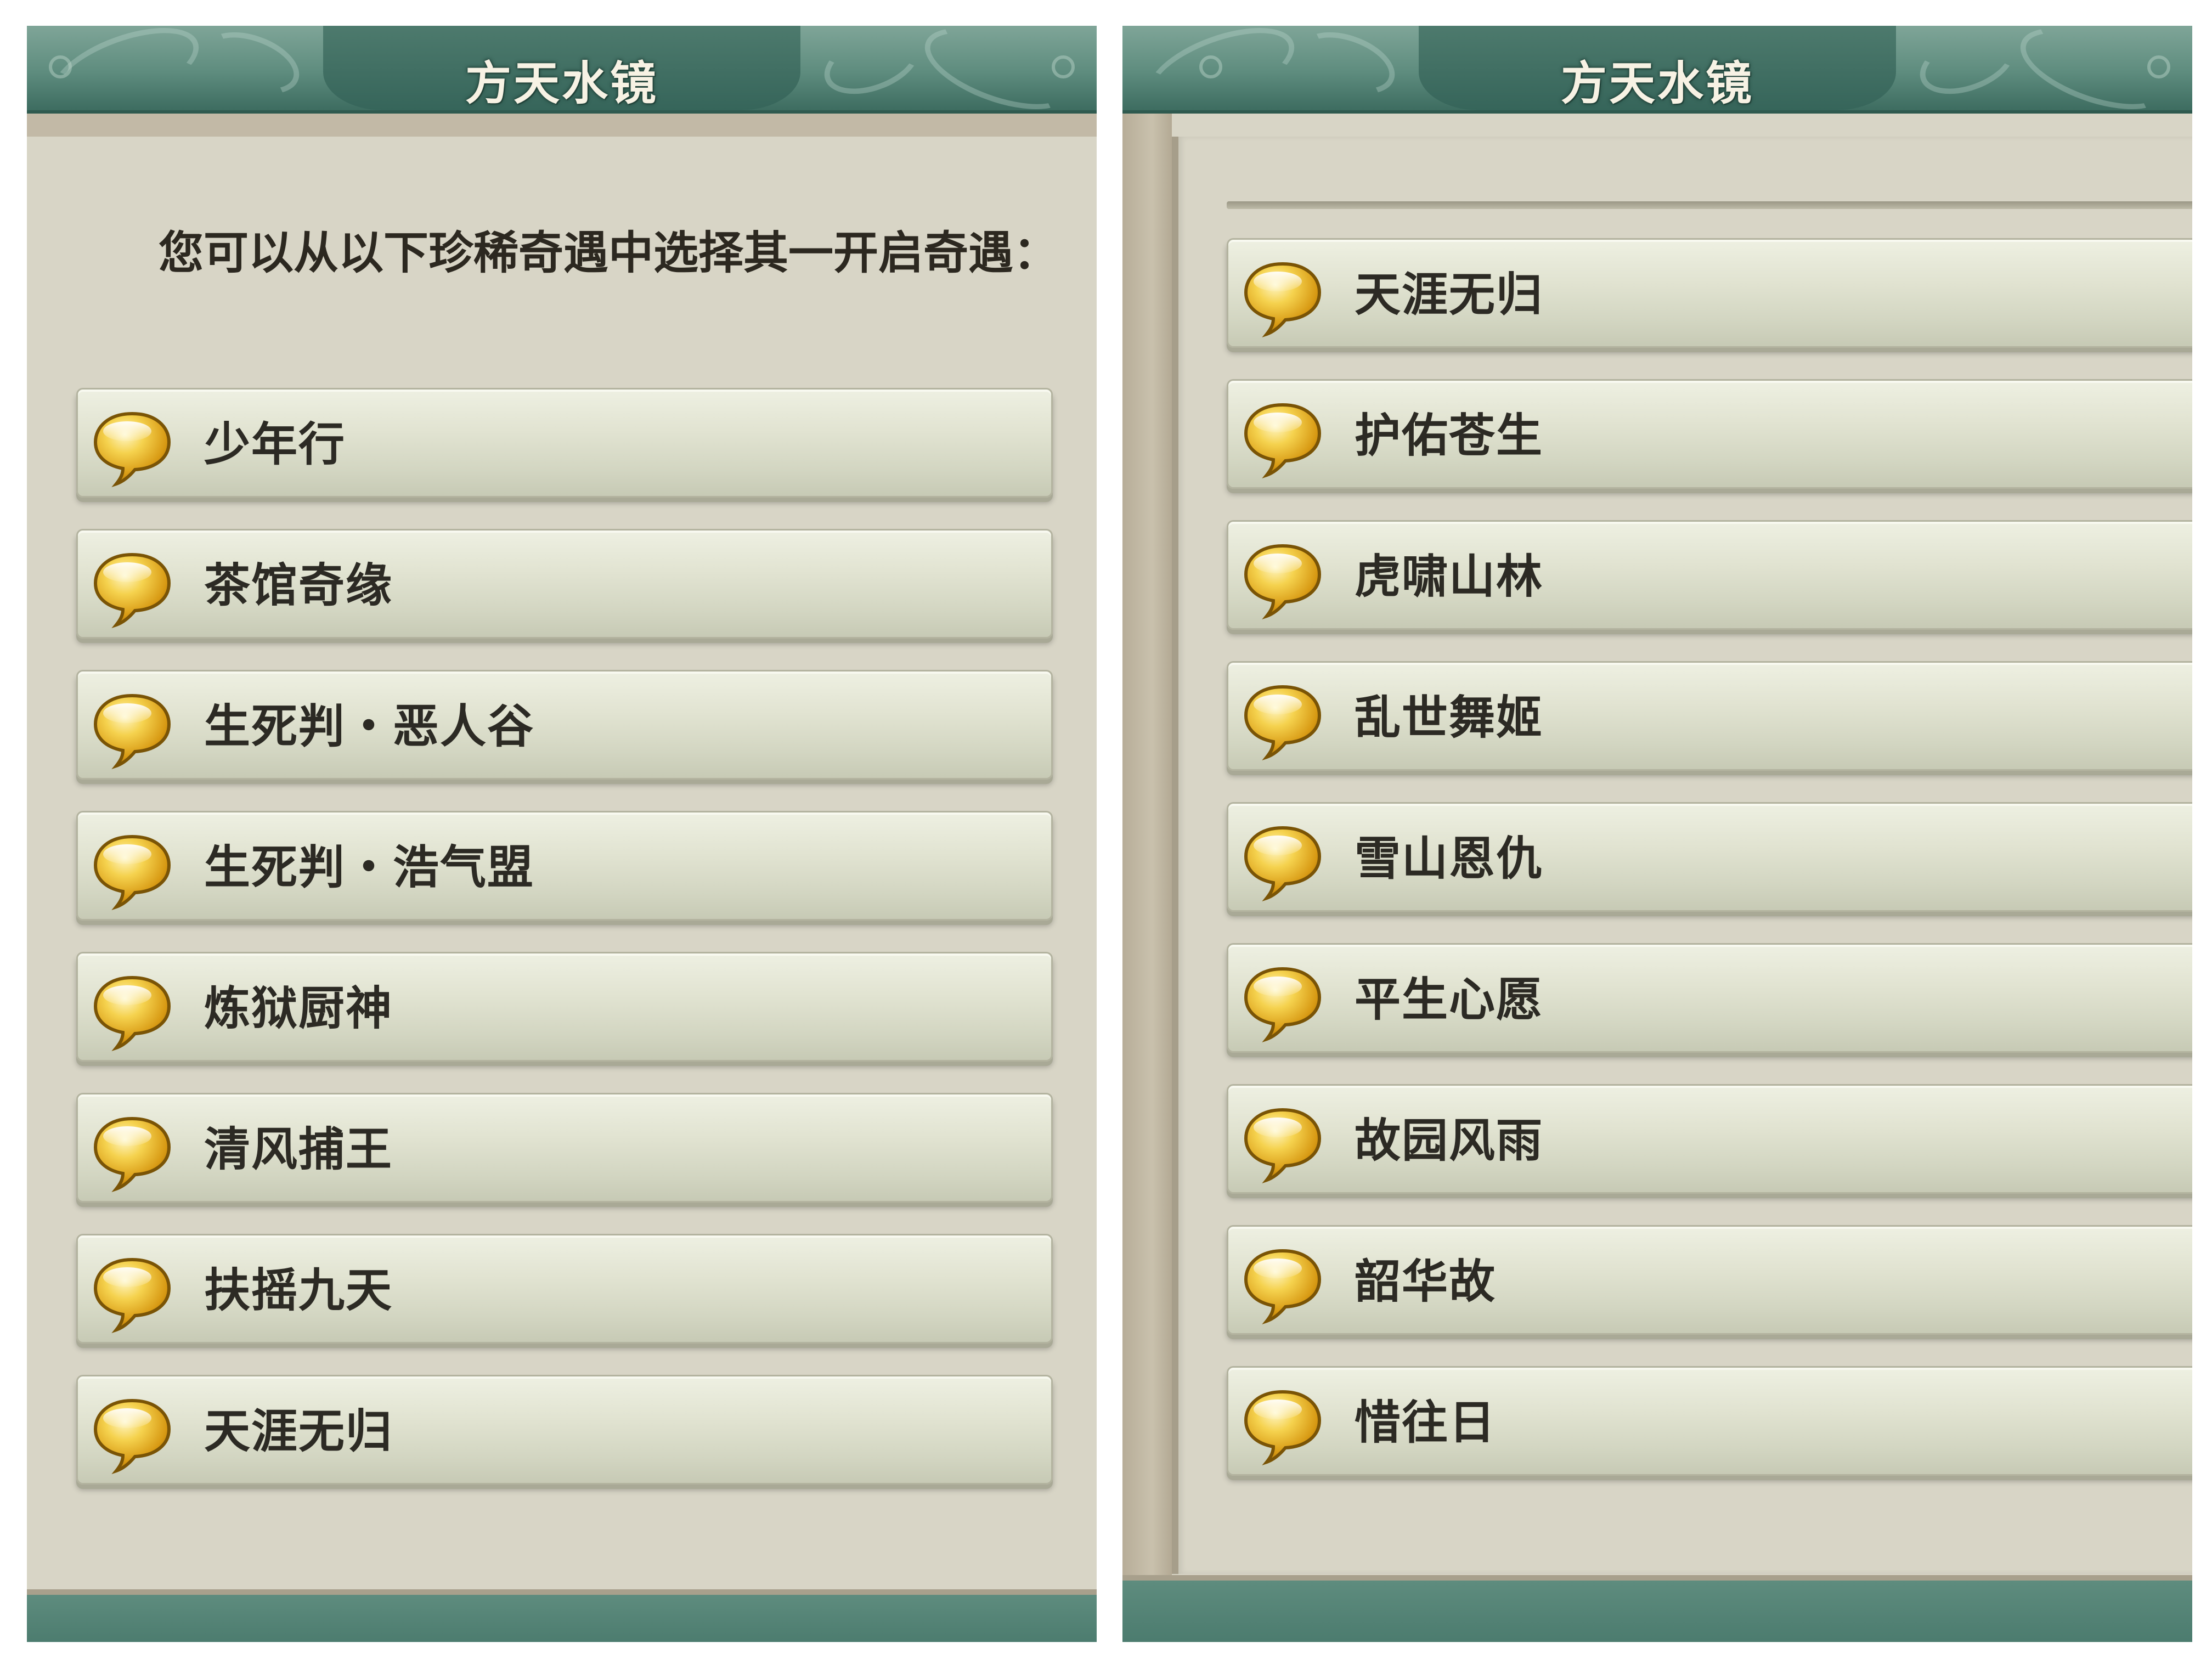  Describe the element at coordinates (1449, 1140) in the screenshot. I see `option-label: 故园风雨` at that location.